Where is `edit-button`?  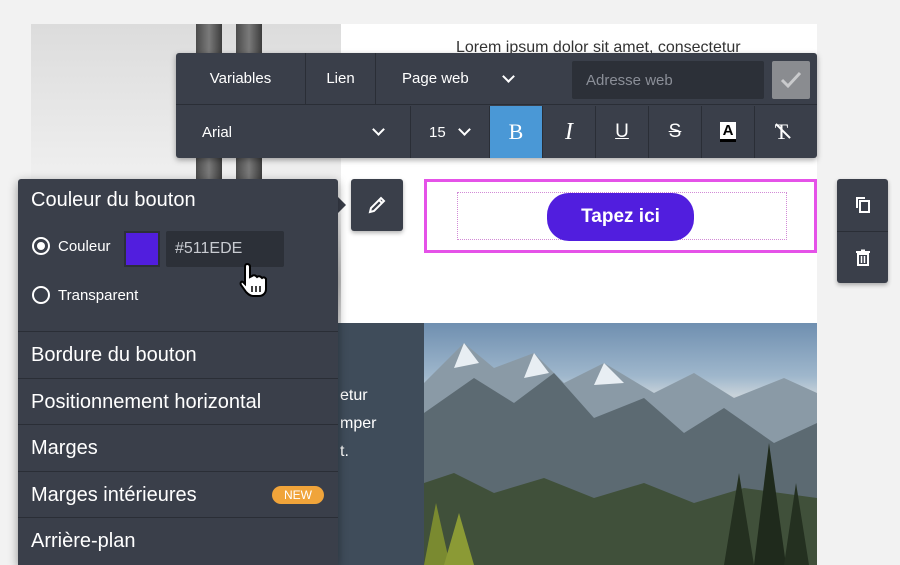
edit-button is located at coordinates (377, 205).